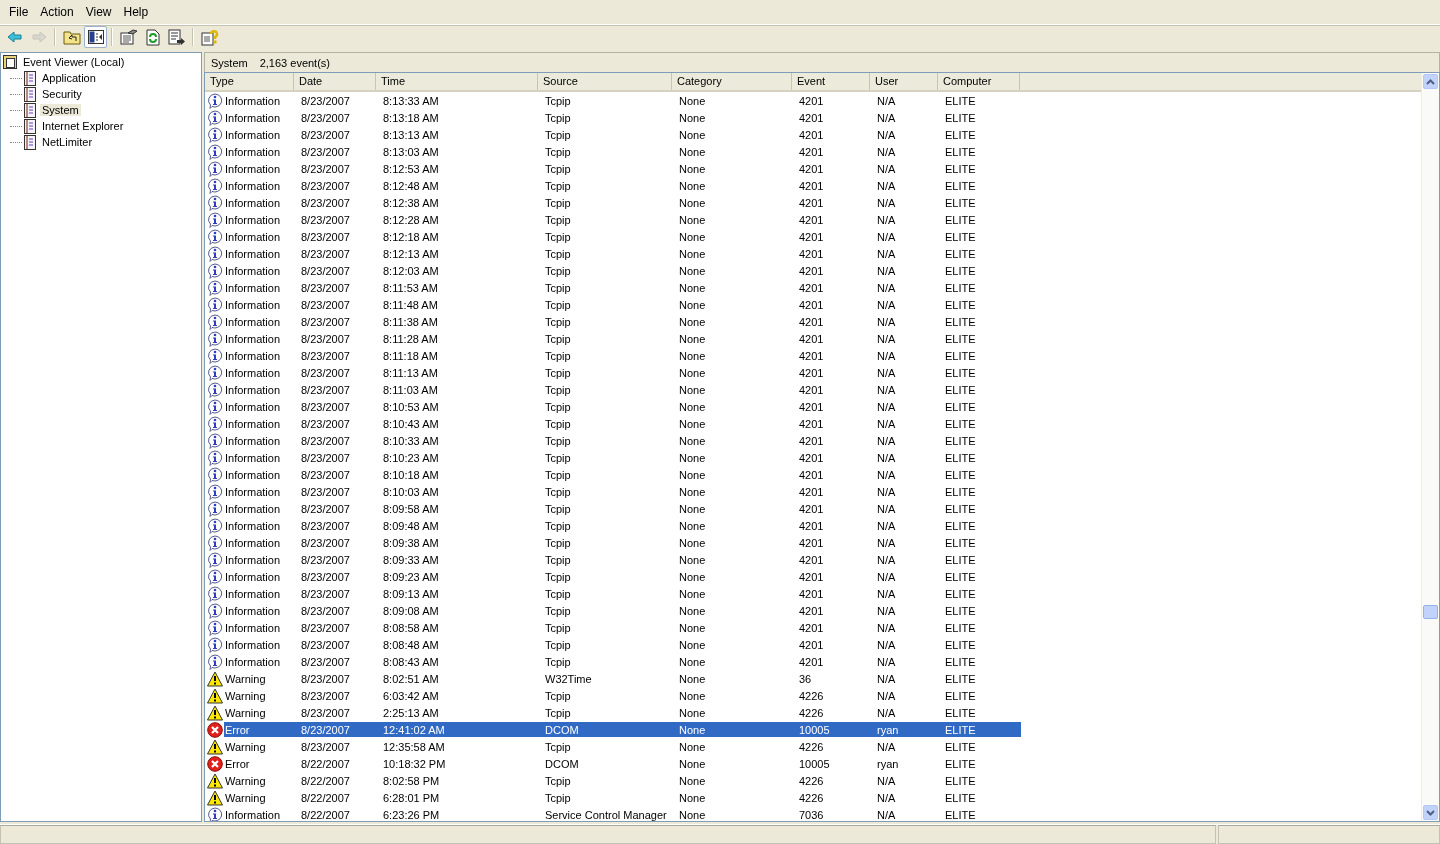 Image resolution: width=1440 pixels, height=844 pixels. Describe the element at coordinates (98, 12) in the screenshot. I see `menu-item: View` at that location.